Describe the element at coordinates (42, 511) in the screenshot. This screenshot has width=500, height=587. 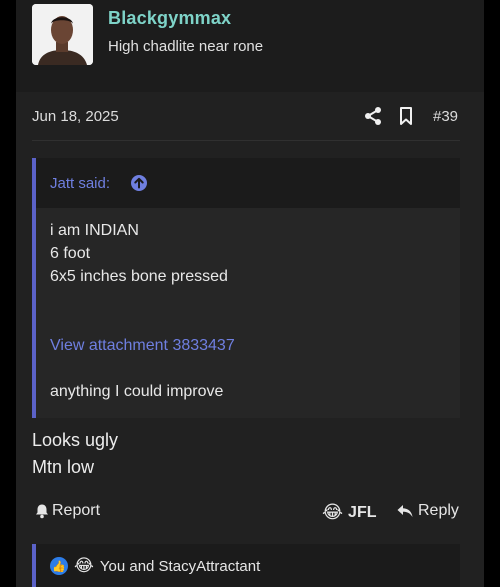
I see `bell-icon` at that location.